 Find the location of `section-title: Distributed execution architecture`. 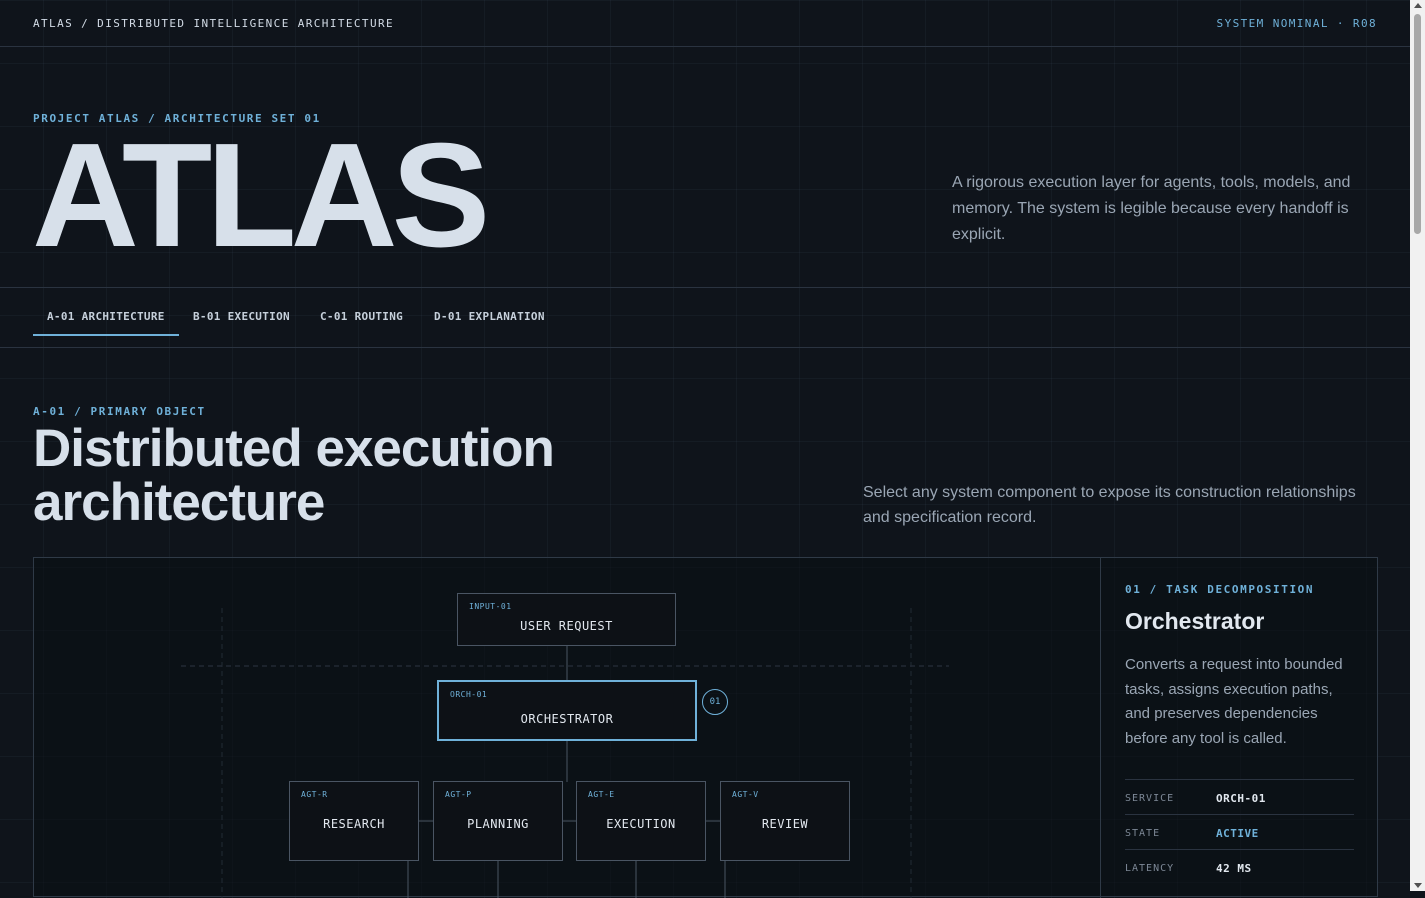

section-title: Distributed execution architecture is located at coordinates (294, 475).